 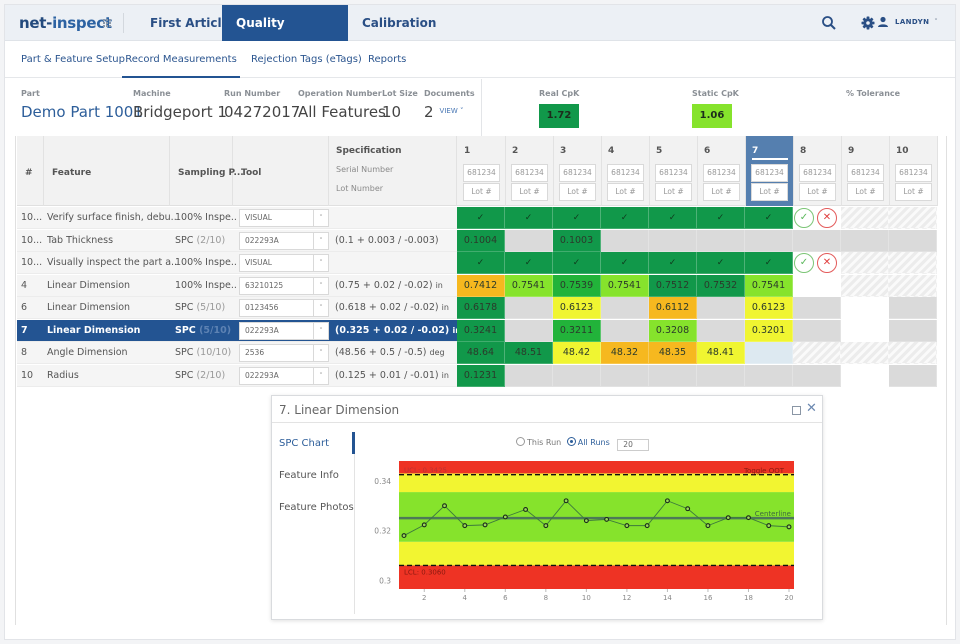 I want to click on radio-all-runs: All Runs, so click(x=588, y=442).